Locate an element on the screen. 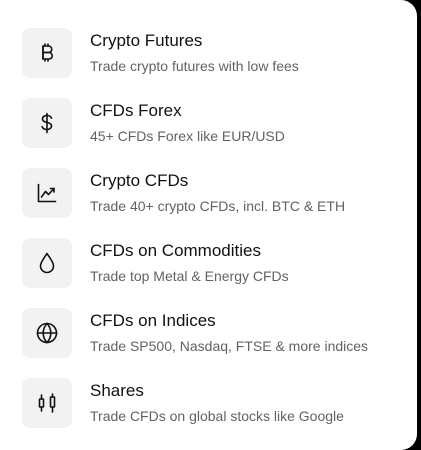 This screenshot has height=450, width=421. menu-item-subtitle: Trade top Metal & Energy CFDs is located at coordinates (189, 276).